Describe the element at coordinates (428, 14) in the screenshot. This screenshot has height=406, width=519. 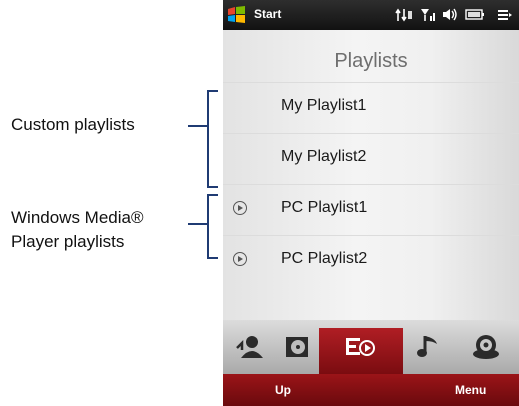
I see `signal-icon` at that location.